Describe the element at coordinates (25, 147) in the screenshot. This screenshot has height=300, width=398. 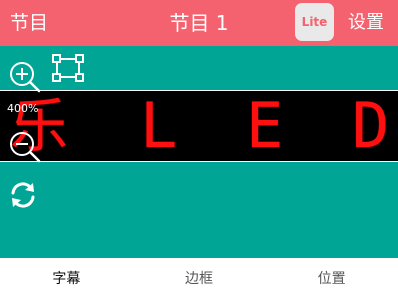
I see `zoom-out-icon` at that location.